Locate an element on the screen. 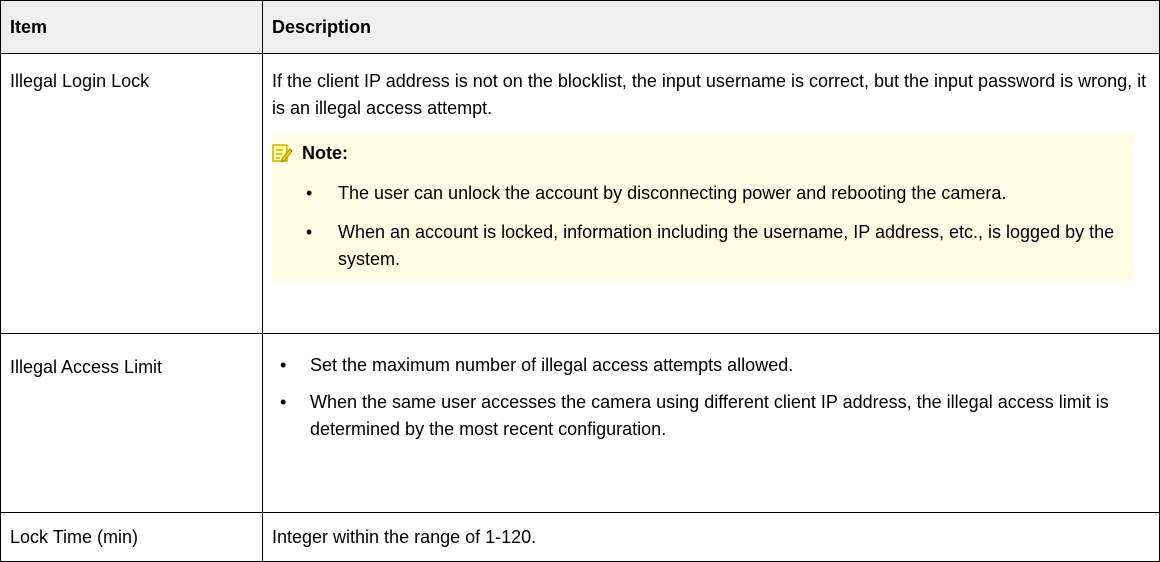 The height and width of the screenshot is (562, 1160). table-header-row: Item Description is located at coordinates (580, 27).